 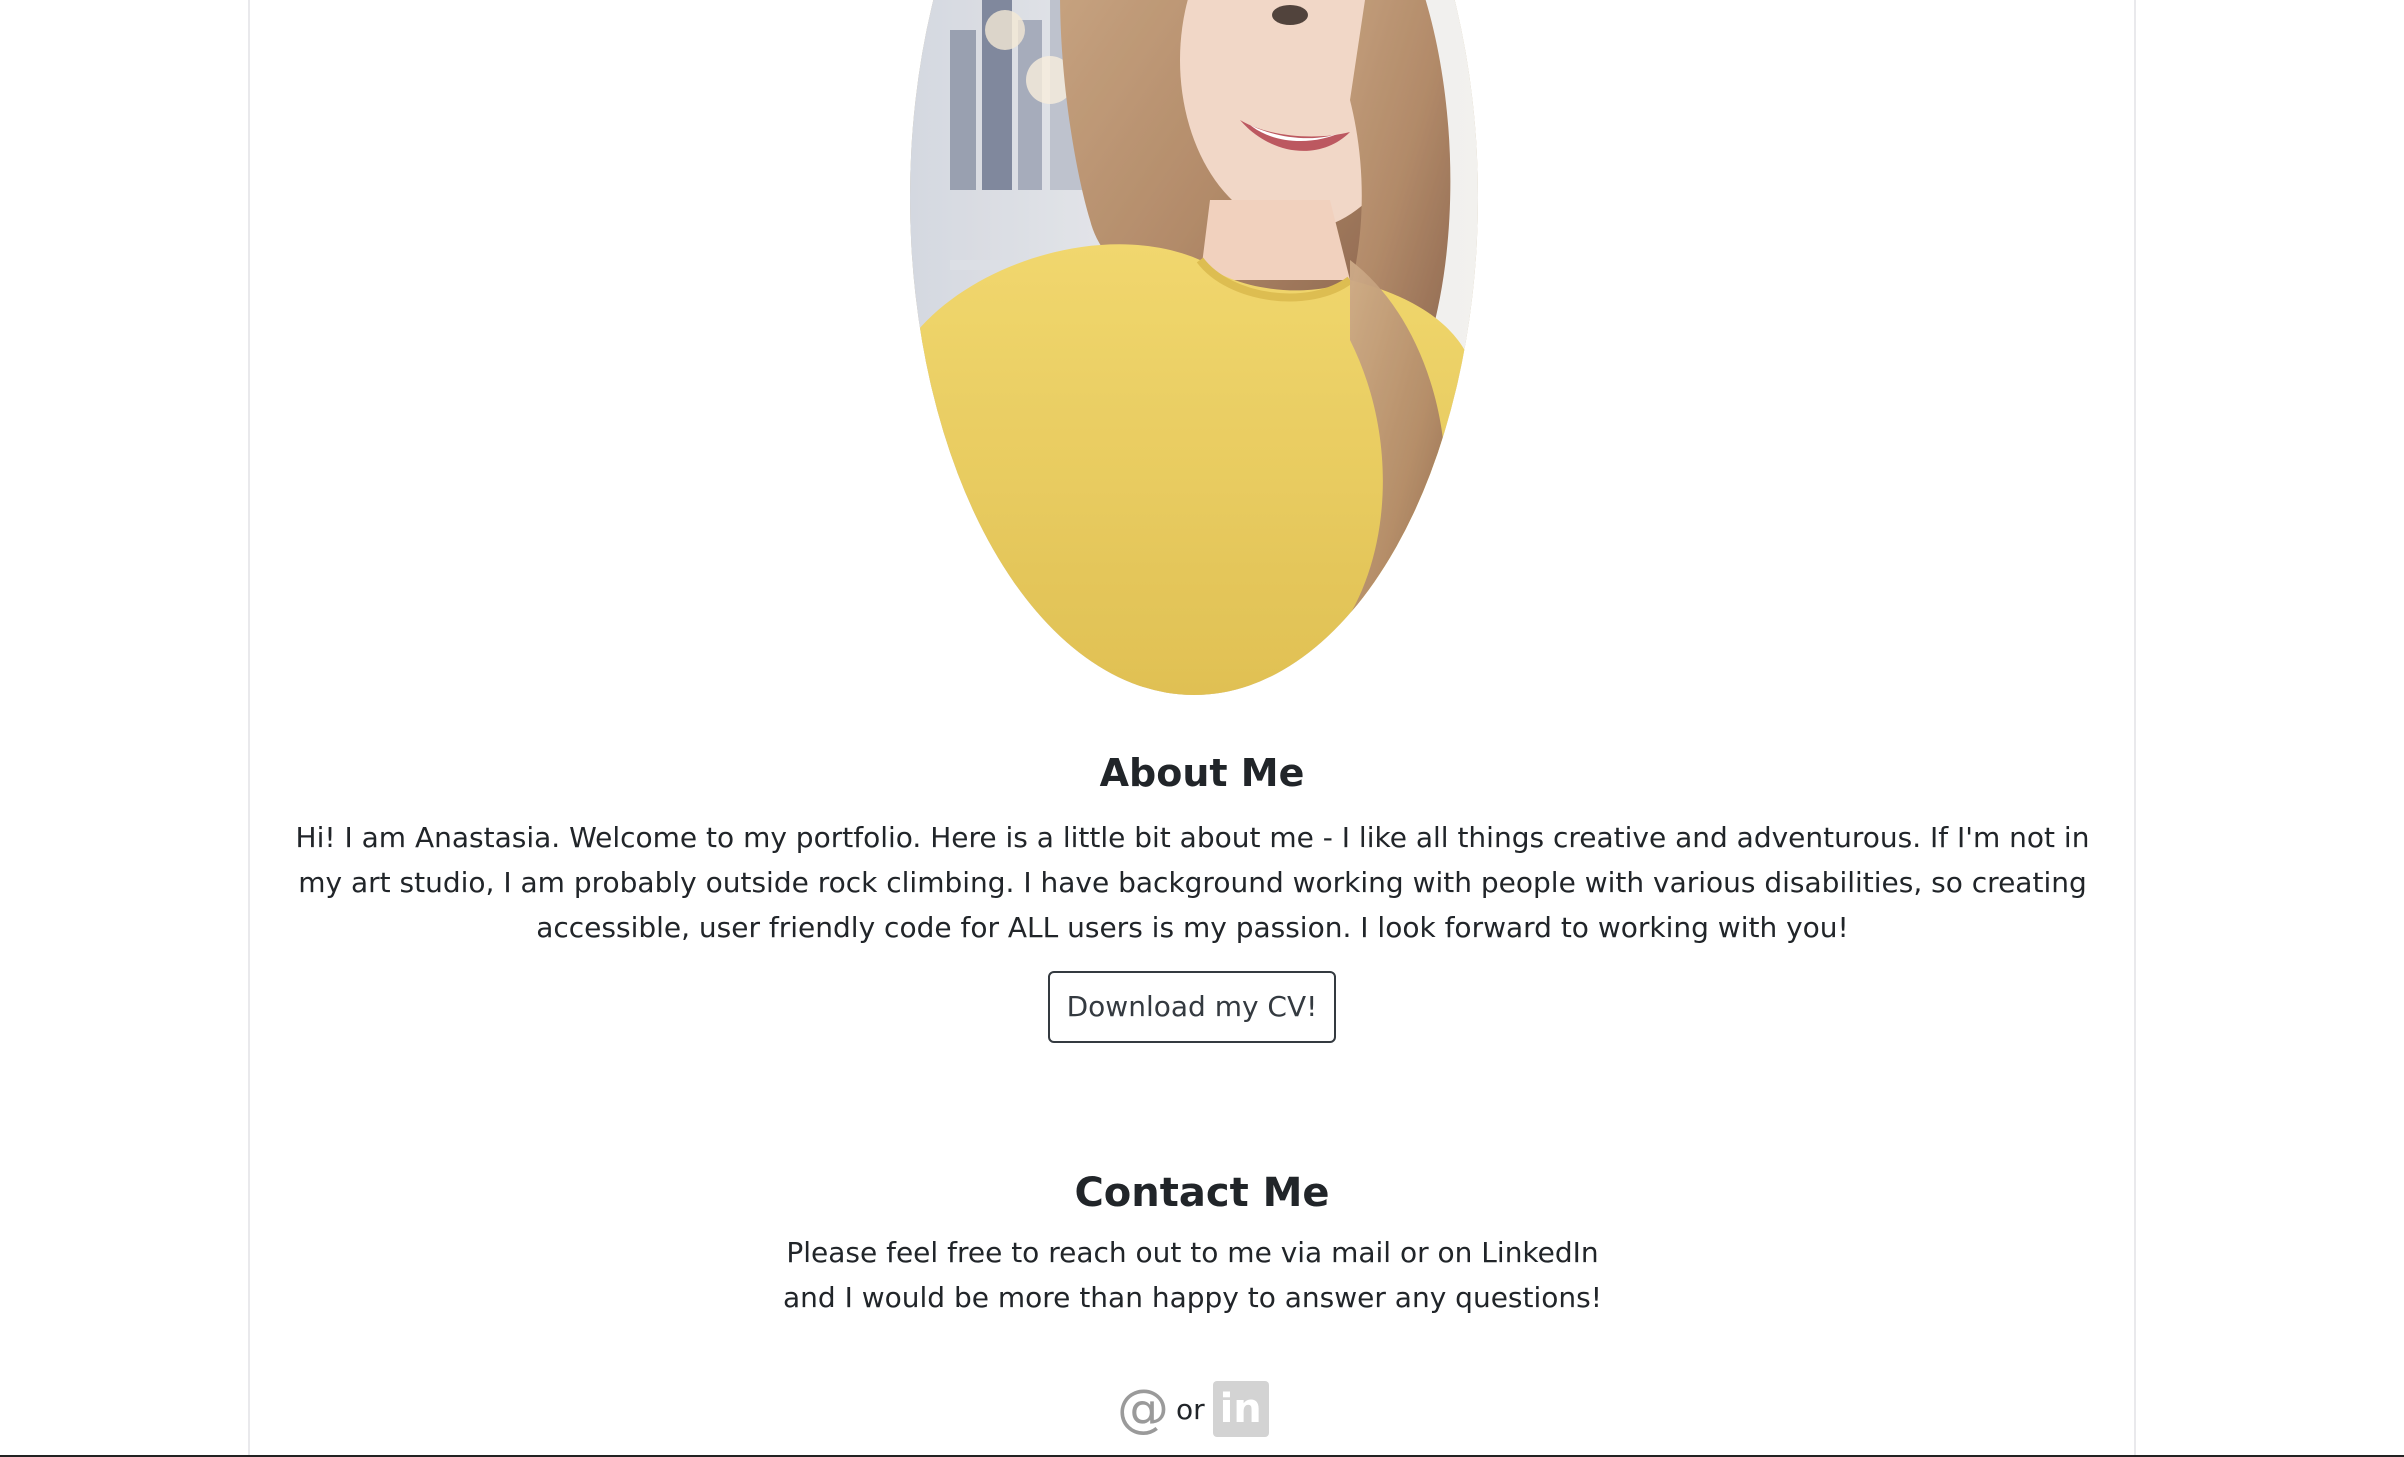 I want to click on download-cv-button: Download my CV!, so click(x=1192, y=1007).